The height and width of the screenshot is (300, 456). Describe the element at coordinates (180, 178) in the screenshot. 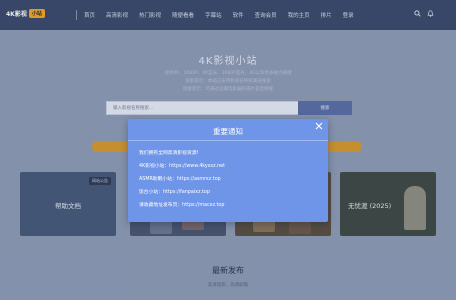

I see `modal-link: ASMR助眠小站：https://asmrxz.top` at that location.